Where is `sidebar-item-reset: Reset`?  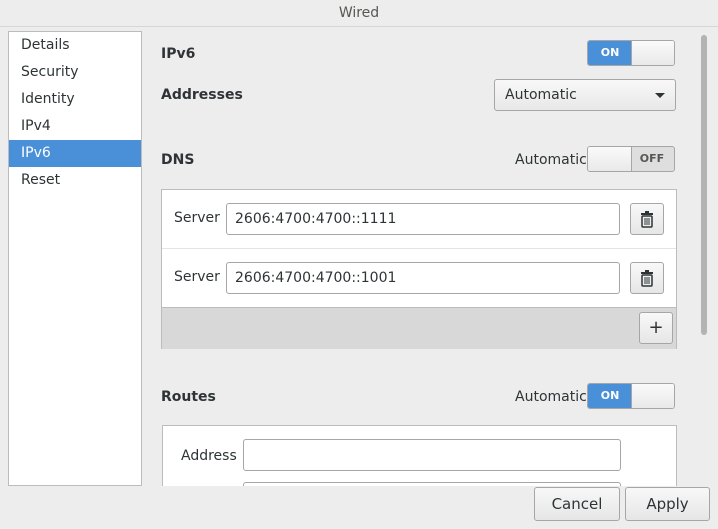
sidebar-item-reset: Reset is located at coordinates (75, 180).